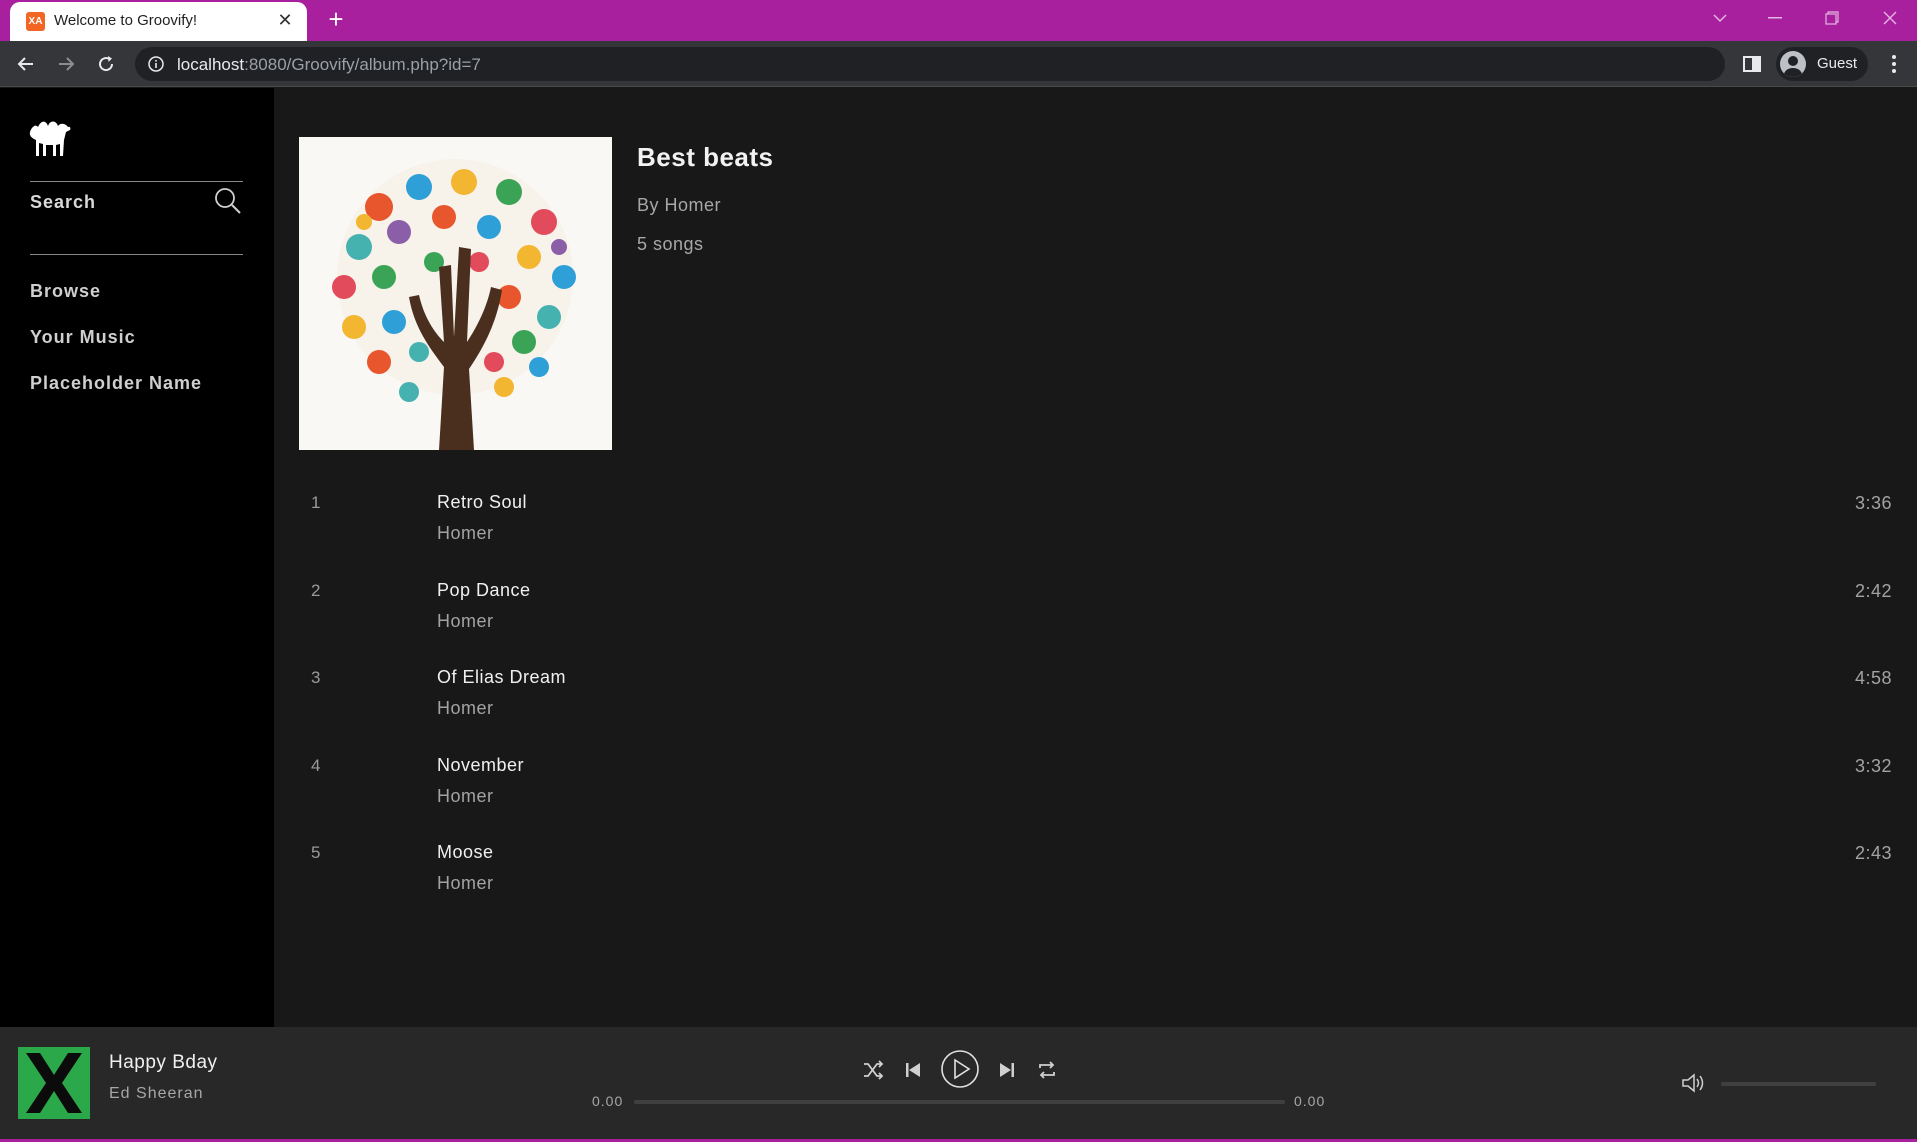 Image resolution: width=1917 pixels, height=1142 pixels. I want to click on track-duration: 4:58, so click(1873, 678).